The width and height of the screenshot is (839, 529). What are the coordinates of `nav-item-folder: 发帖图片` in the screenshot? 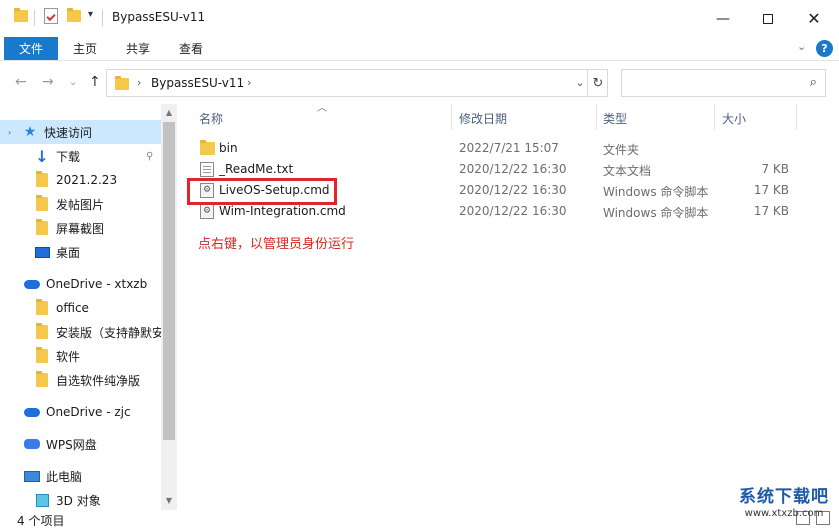 It's located at (81, 204).